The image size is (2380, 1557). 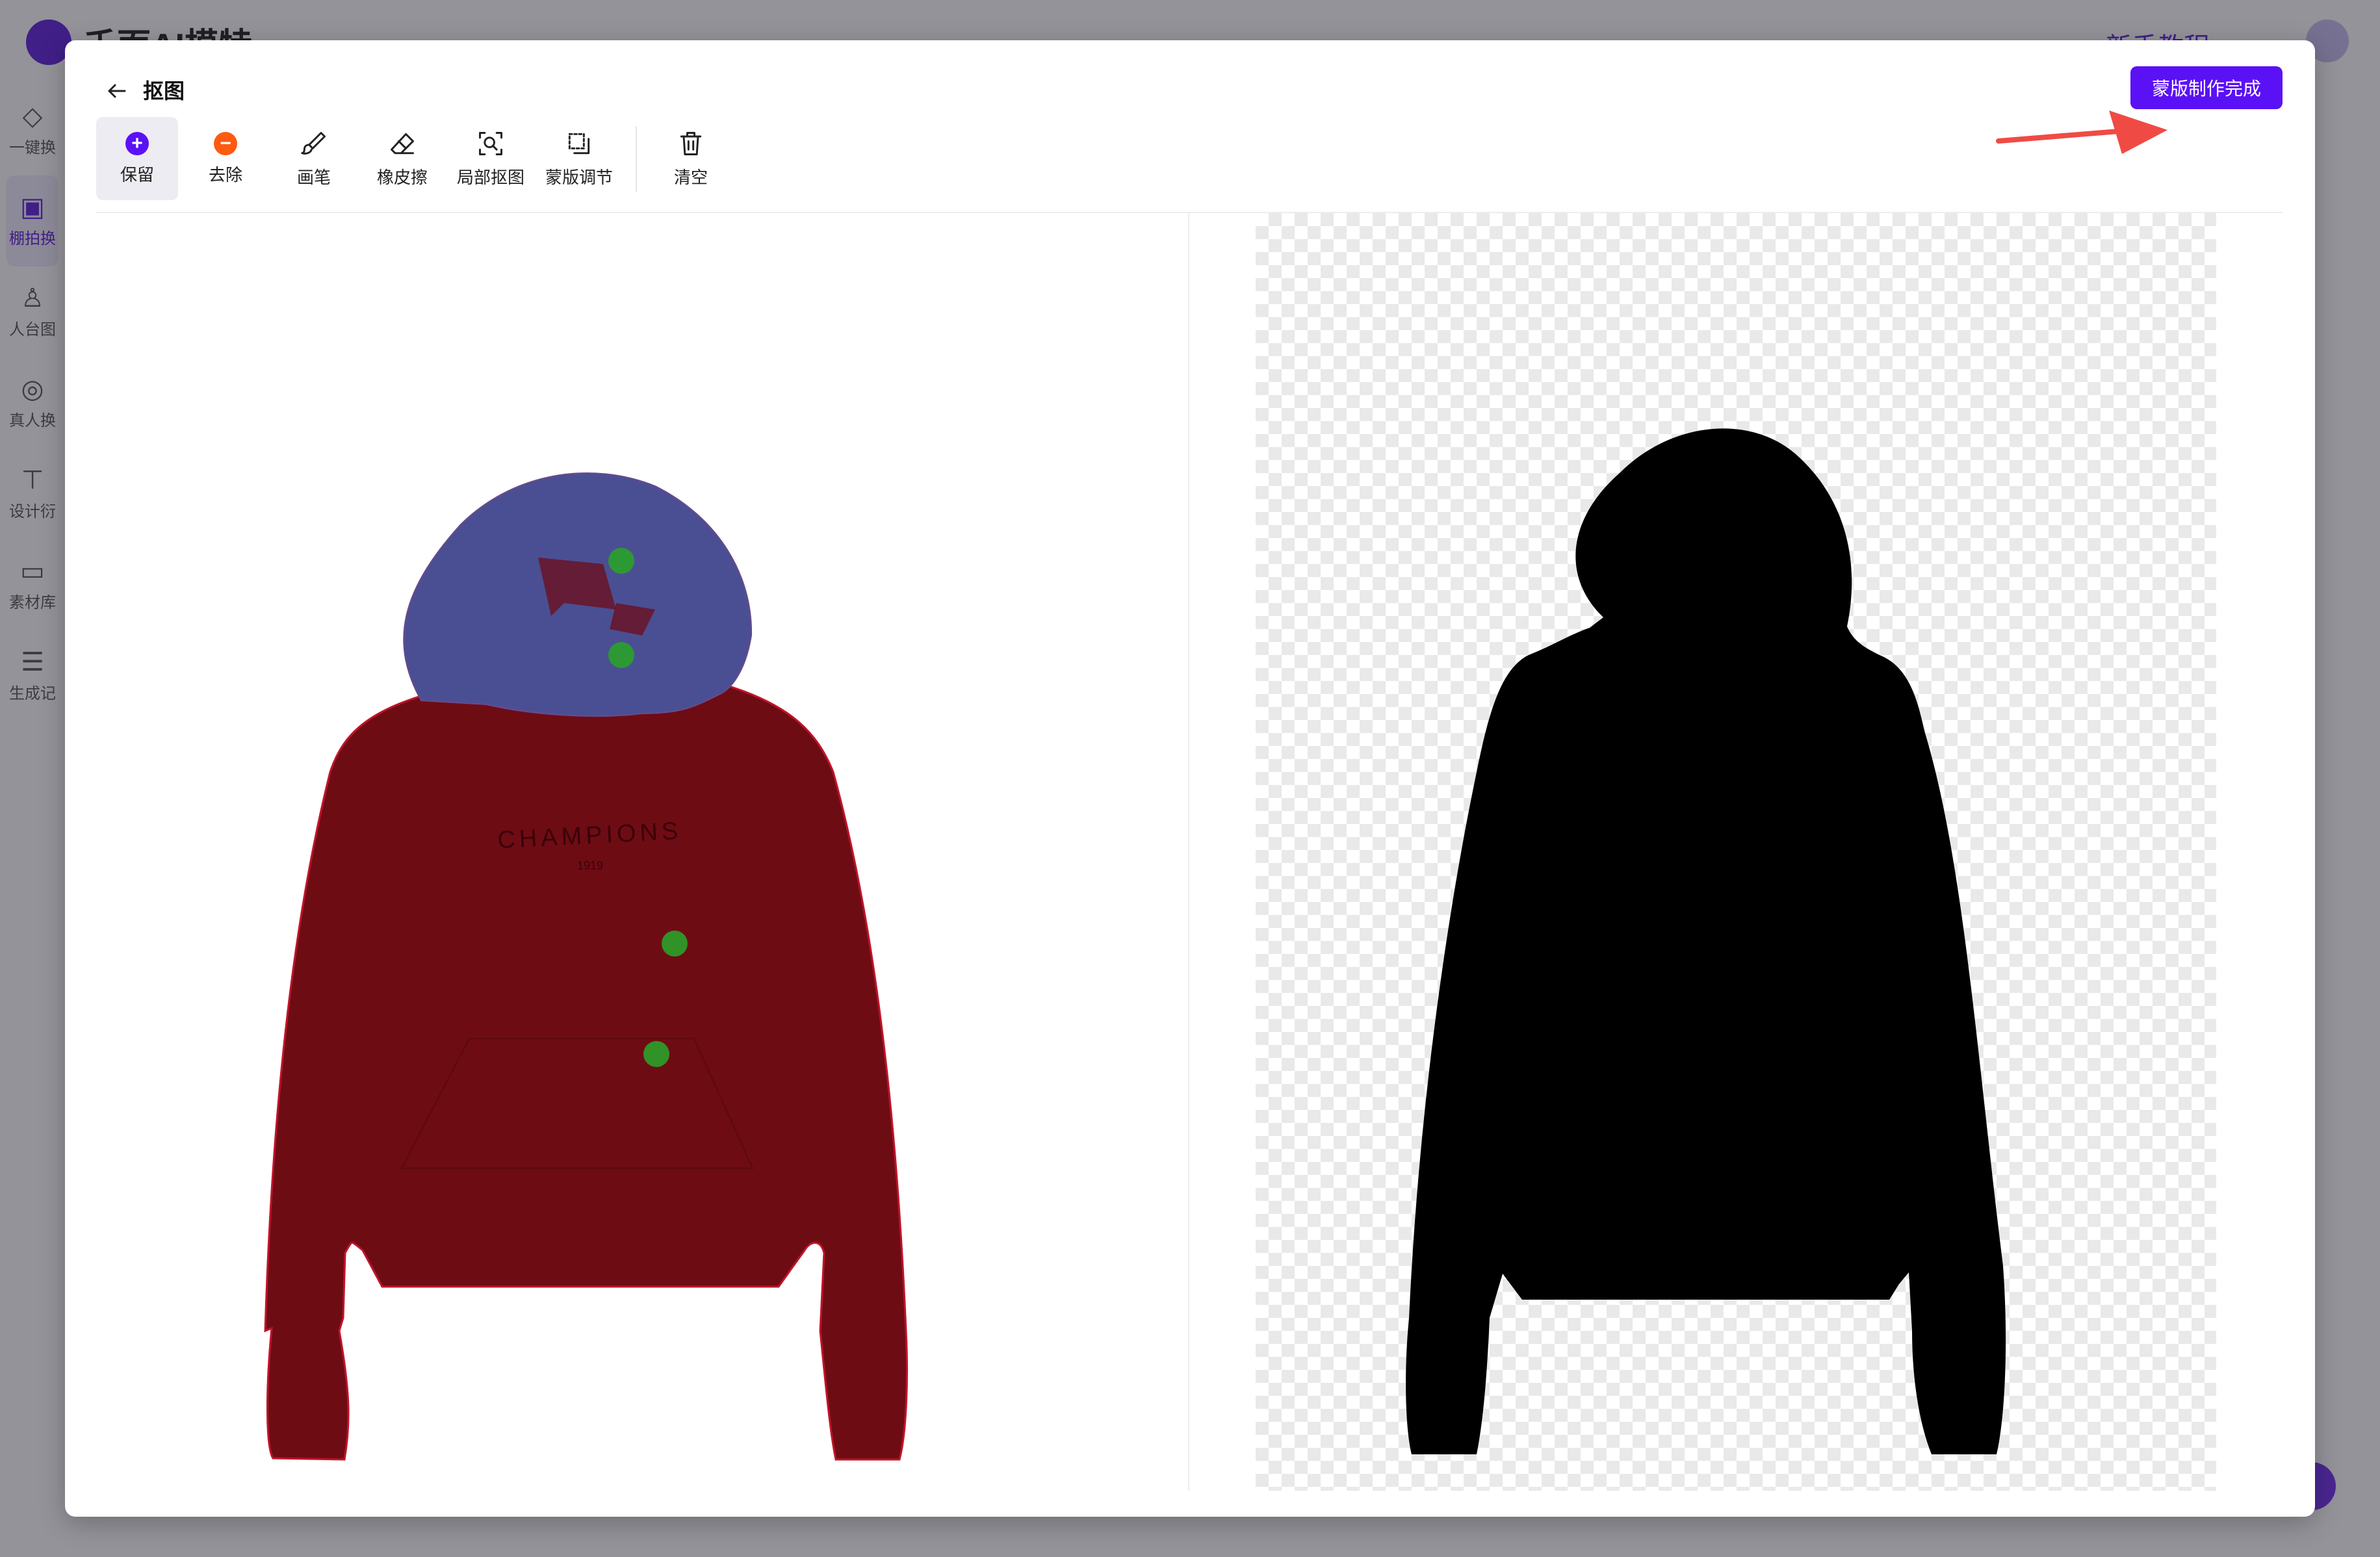 What do you see at coordinates (164, 91) in the screenshot?
I see `modal-title: 抠图` at bounding box center [164, 91].